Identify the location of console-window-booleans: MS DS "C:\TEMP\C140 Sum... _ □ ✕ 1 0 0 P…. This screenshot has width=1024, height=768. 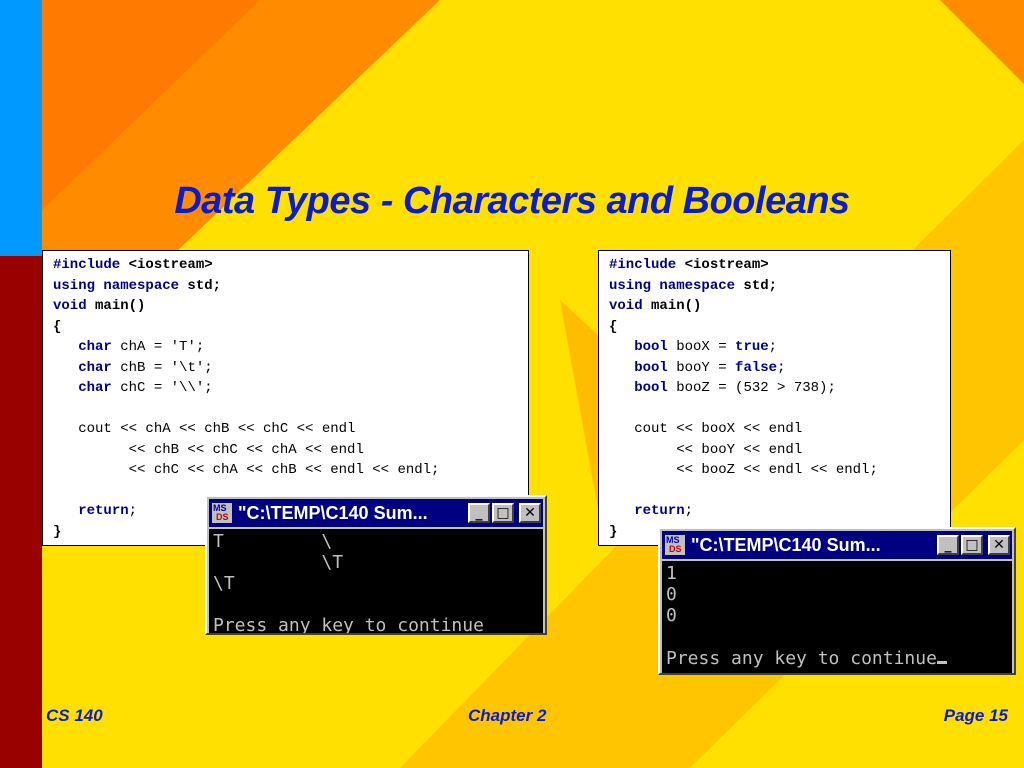
(837, 601).